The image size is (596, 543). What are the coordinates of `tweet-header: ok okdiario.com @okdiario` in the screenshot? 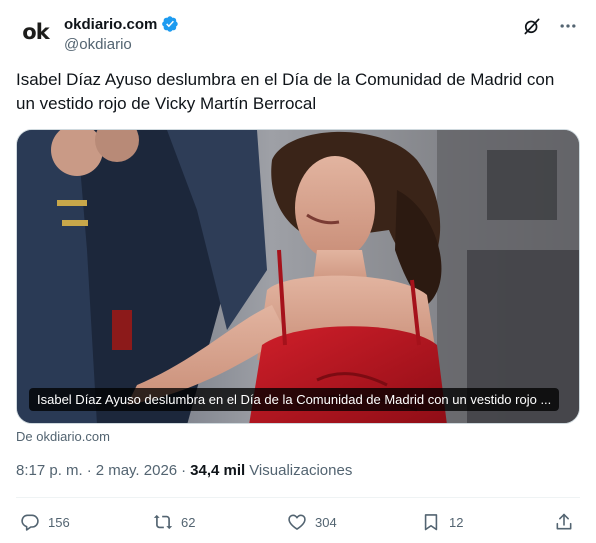 It's located at (298, 34).